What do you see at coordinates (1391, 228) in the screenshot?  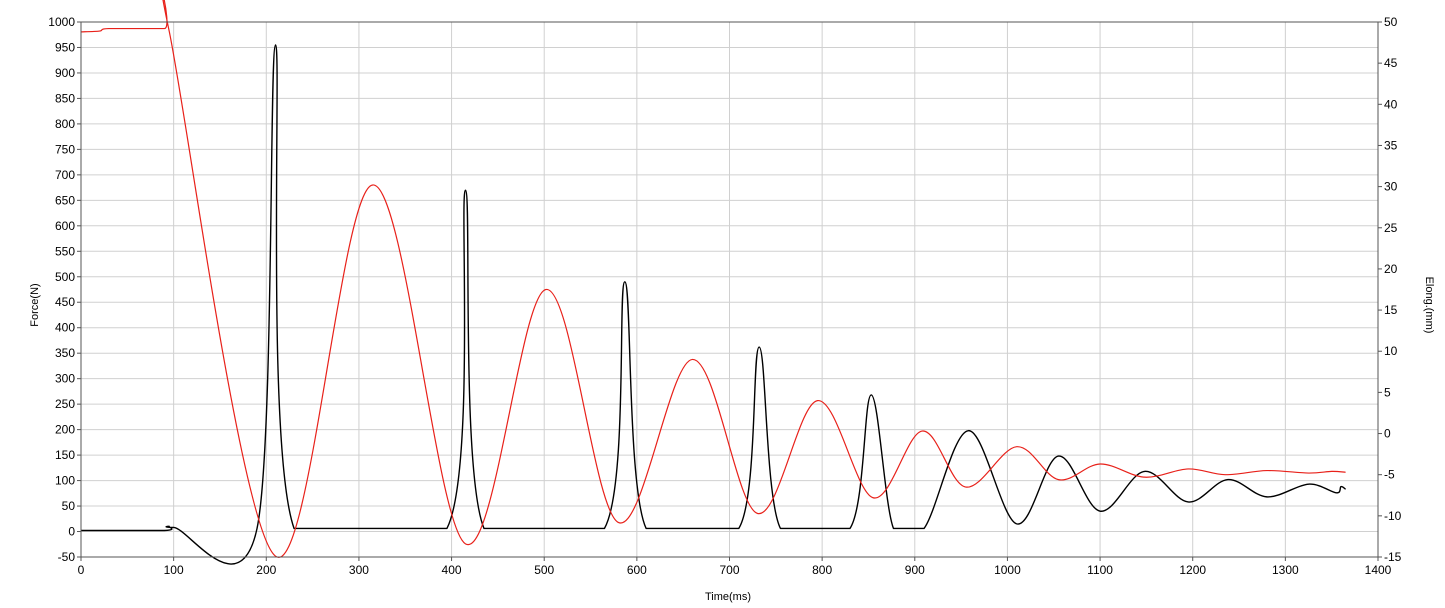 I see `y-right-tick-label: 25` at bounding box center [1391, 228].